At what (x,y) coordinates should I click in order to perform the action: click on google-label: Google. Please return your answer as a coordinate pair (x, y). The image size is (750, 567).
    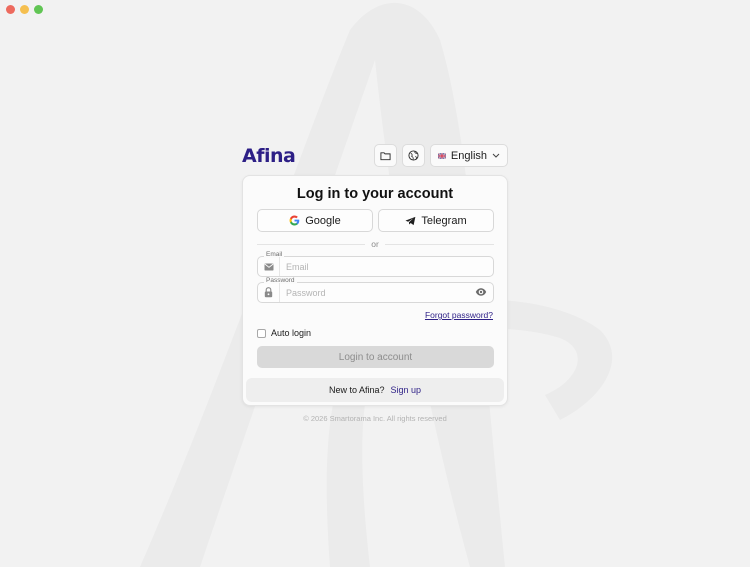
    Looking at the image, I should click on (323, 220).